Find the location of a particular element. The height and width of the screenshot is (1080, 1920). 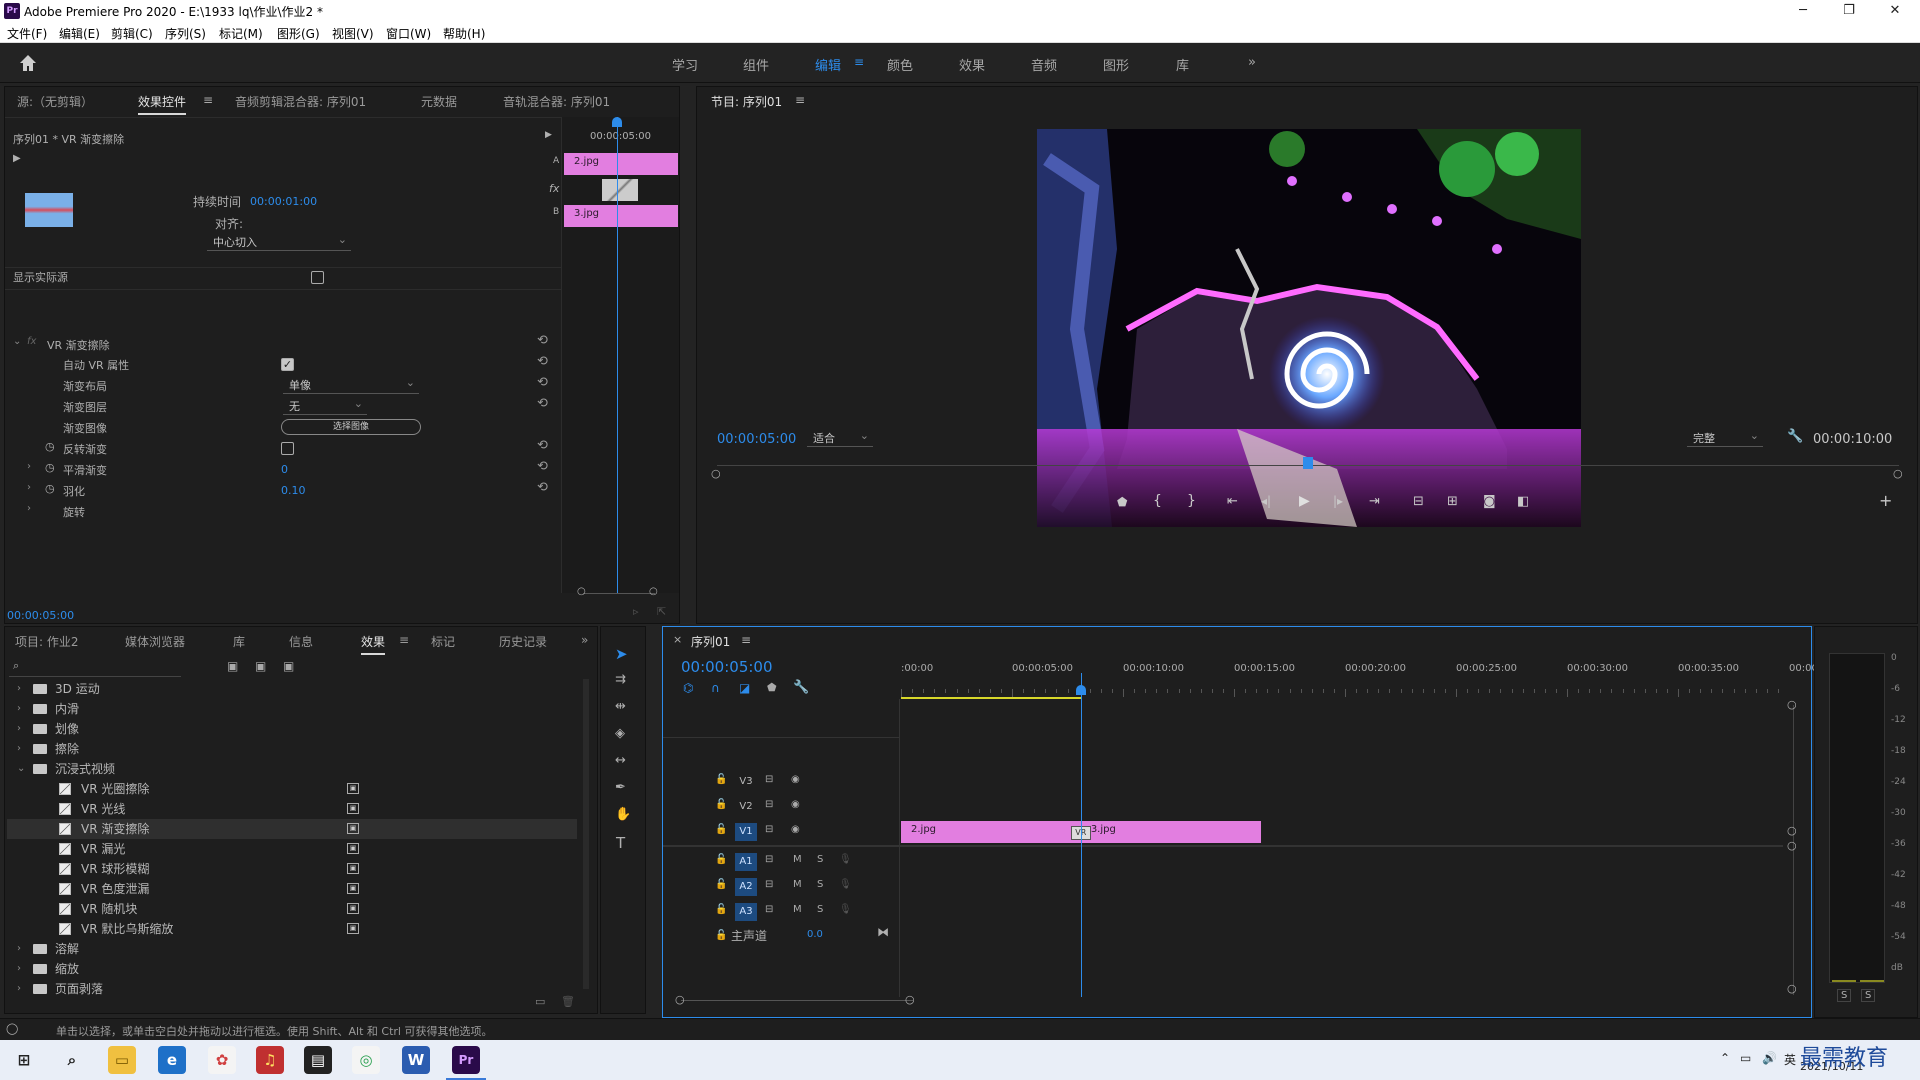

mini-timeline-playhead is located at coordinates (617, 355).